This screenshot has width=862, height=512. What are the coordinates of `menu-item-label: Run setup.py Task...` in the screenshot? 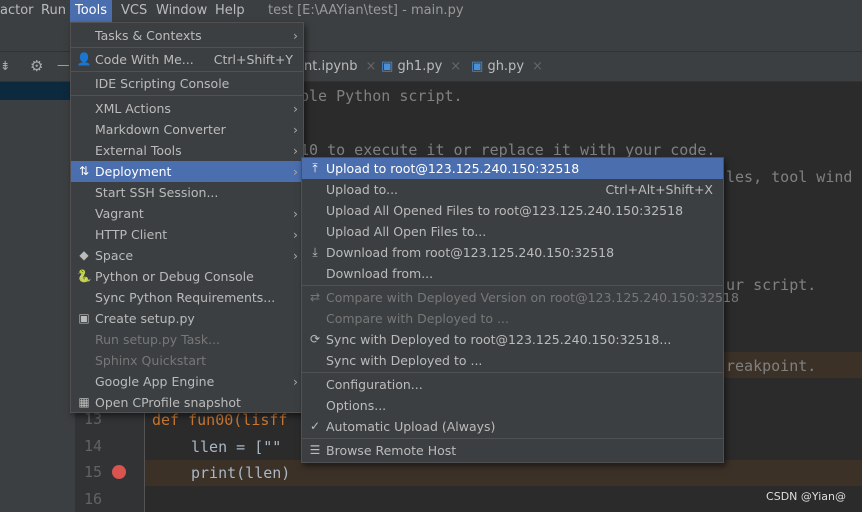 It's located at (158, 339).